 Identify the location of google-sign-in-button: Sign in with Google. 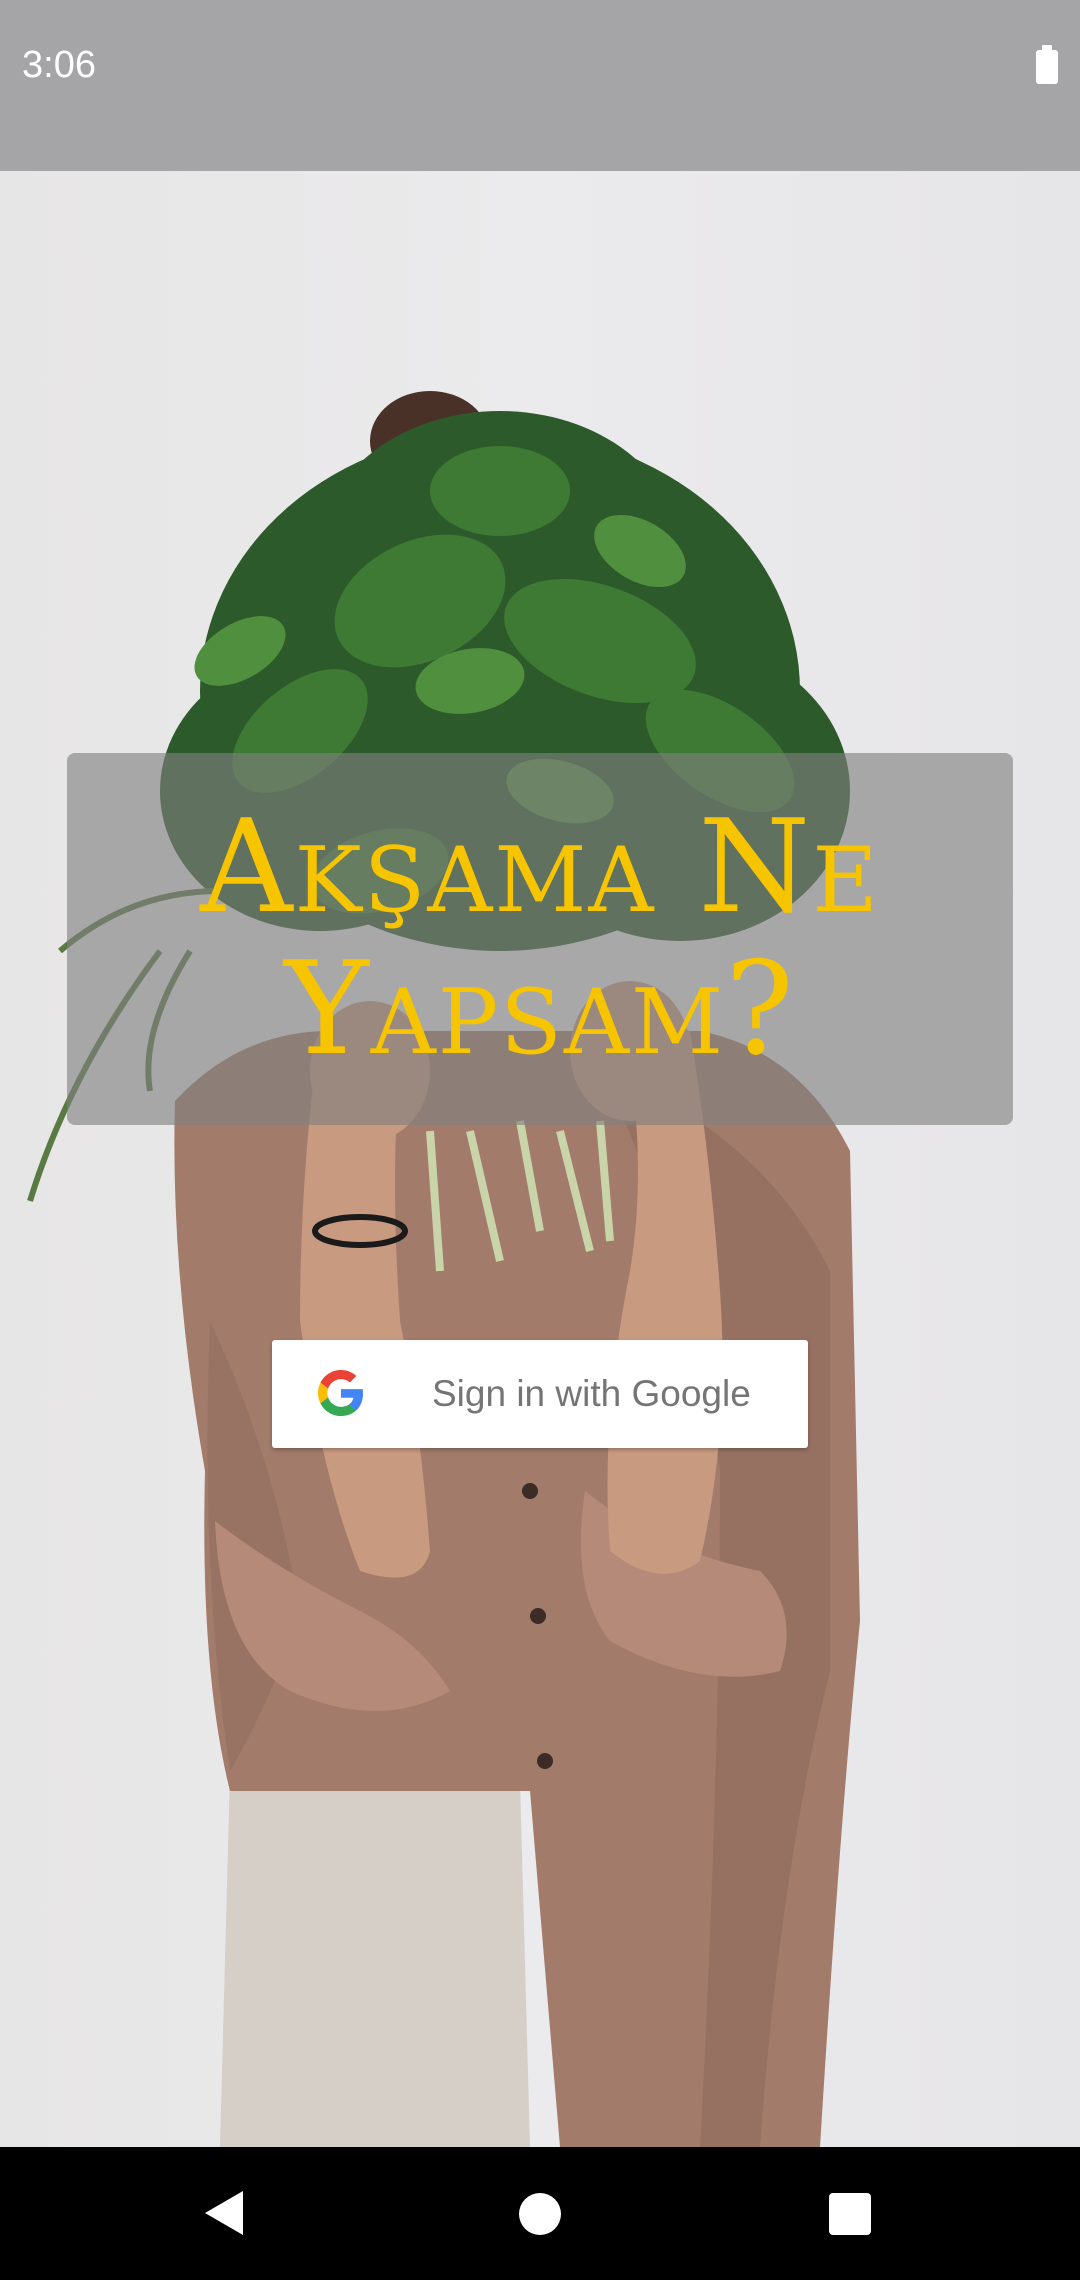
(540, 1394).